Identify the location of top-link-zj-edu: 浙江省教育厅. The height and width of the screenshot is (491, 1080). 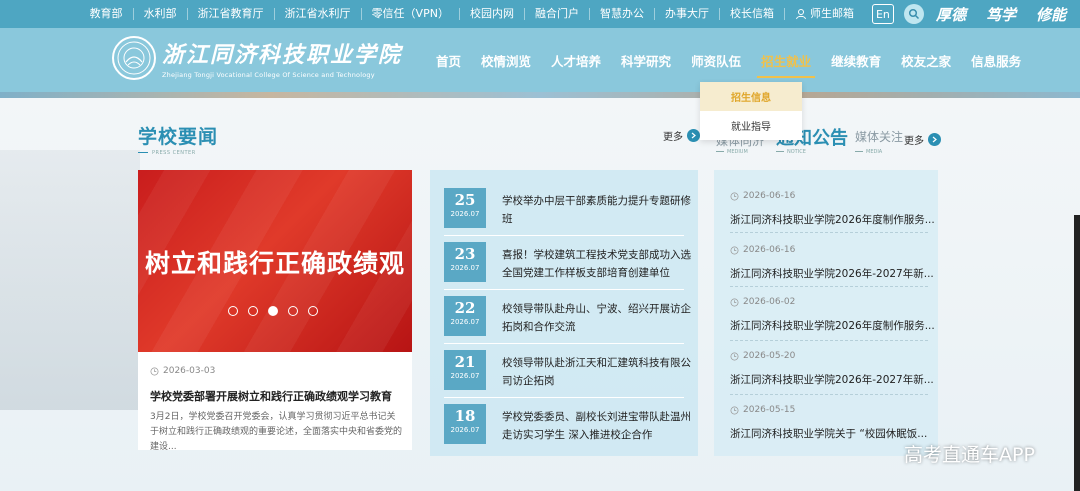
(231, 14).